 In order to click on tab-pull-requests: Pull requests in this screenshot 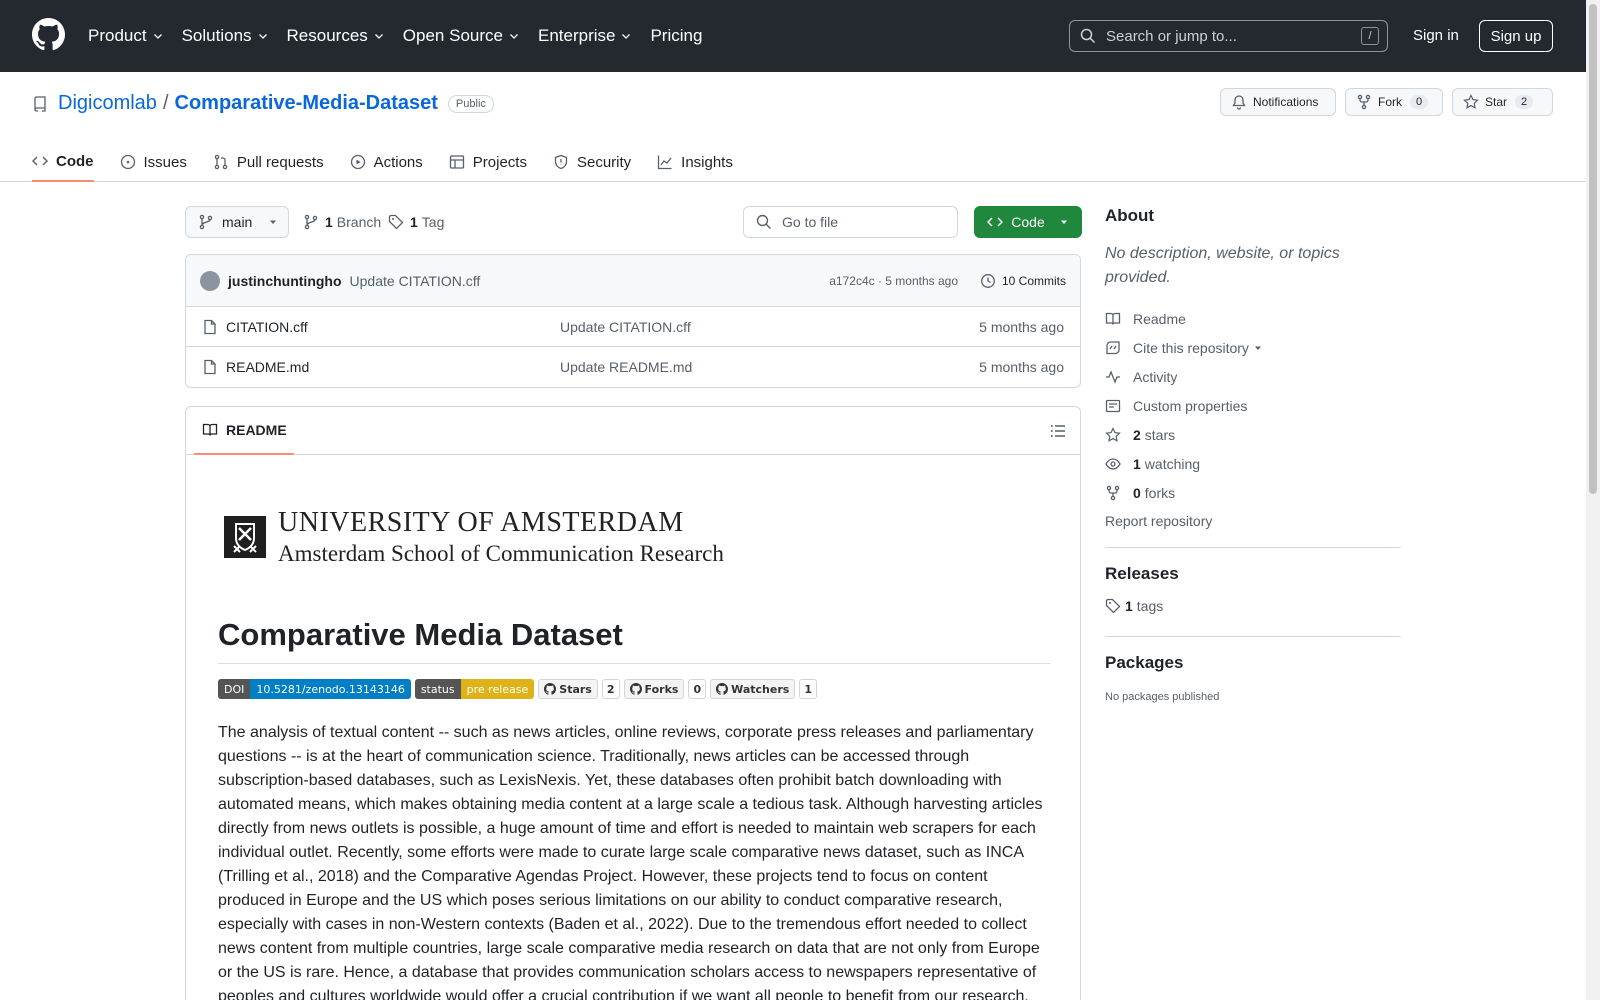, I will do `click(268, 162)`.